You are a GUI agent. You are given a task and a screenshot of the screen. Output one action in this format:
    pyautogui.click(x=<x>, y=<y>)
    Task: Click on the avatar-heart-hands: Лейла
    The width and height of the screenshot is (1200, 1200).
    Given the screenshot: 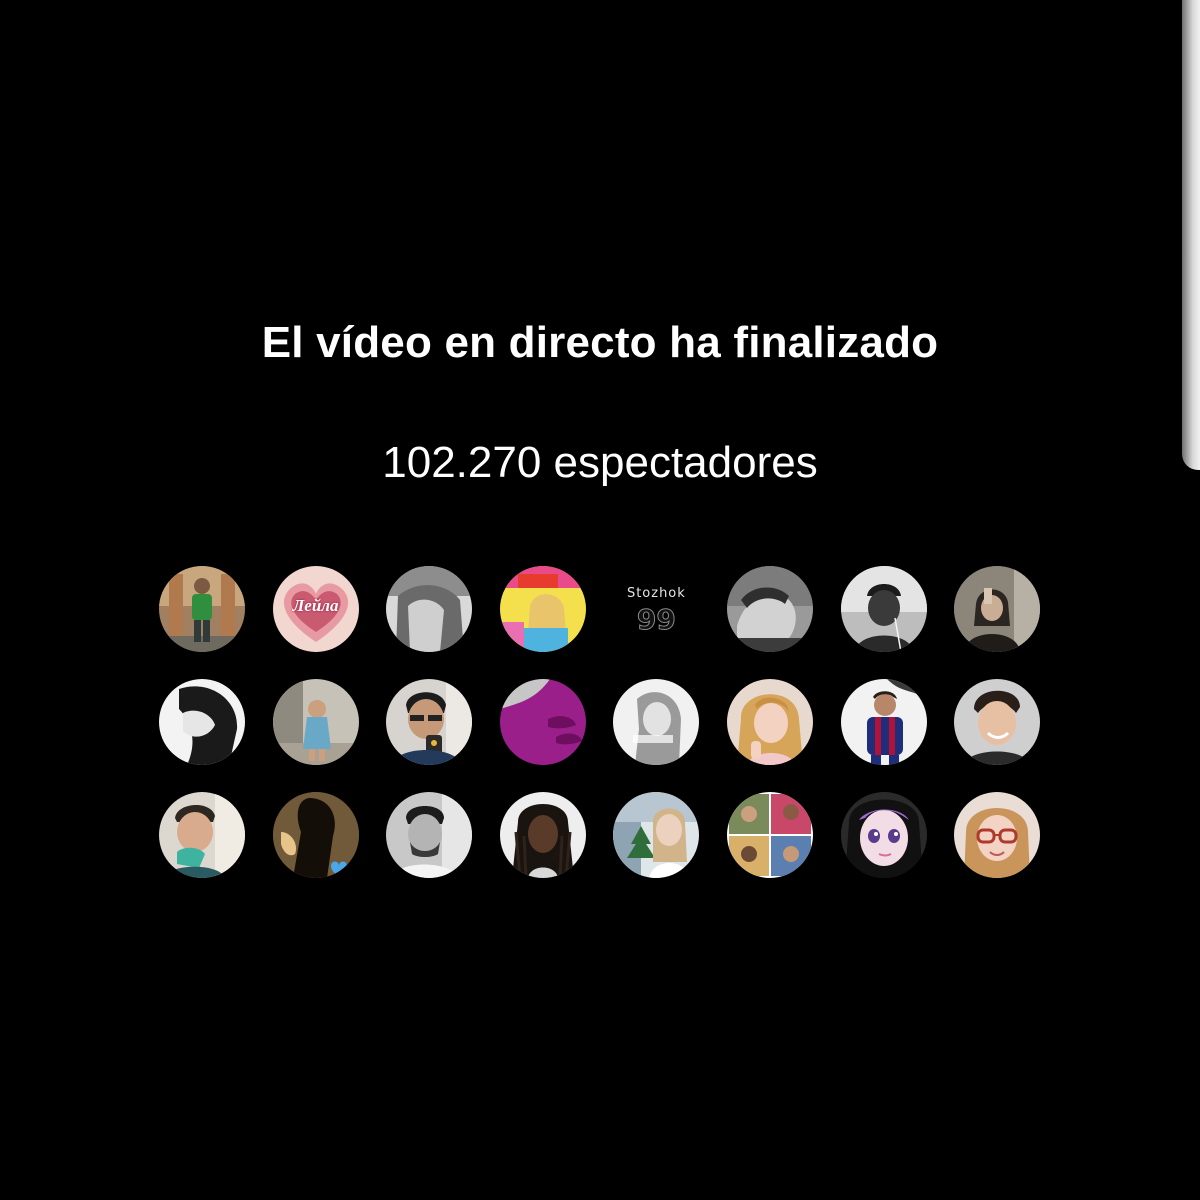 What is the action you would take?
    pyautogui.click(x=315, y=609)
    